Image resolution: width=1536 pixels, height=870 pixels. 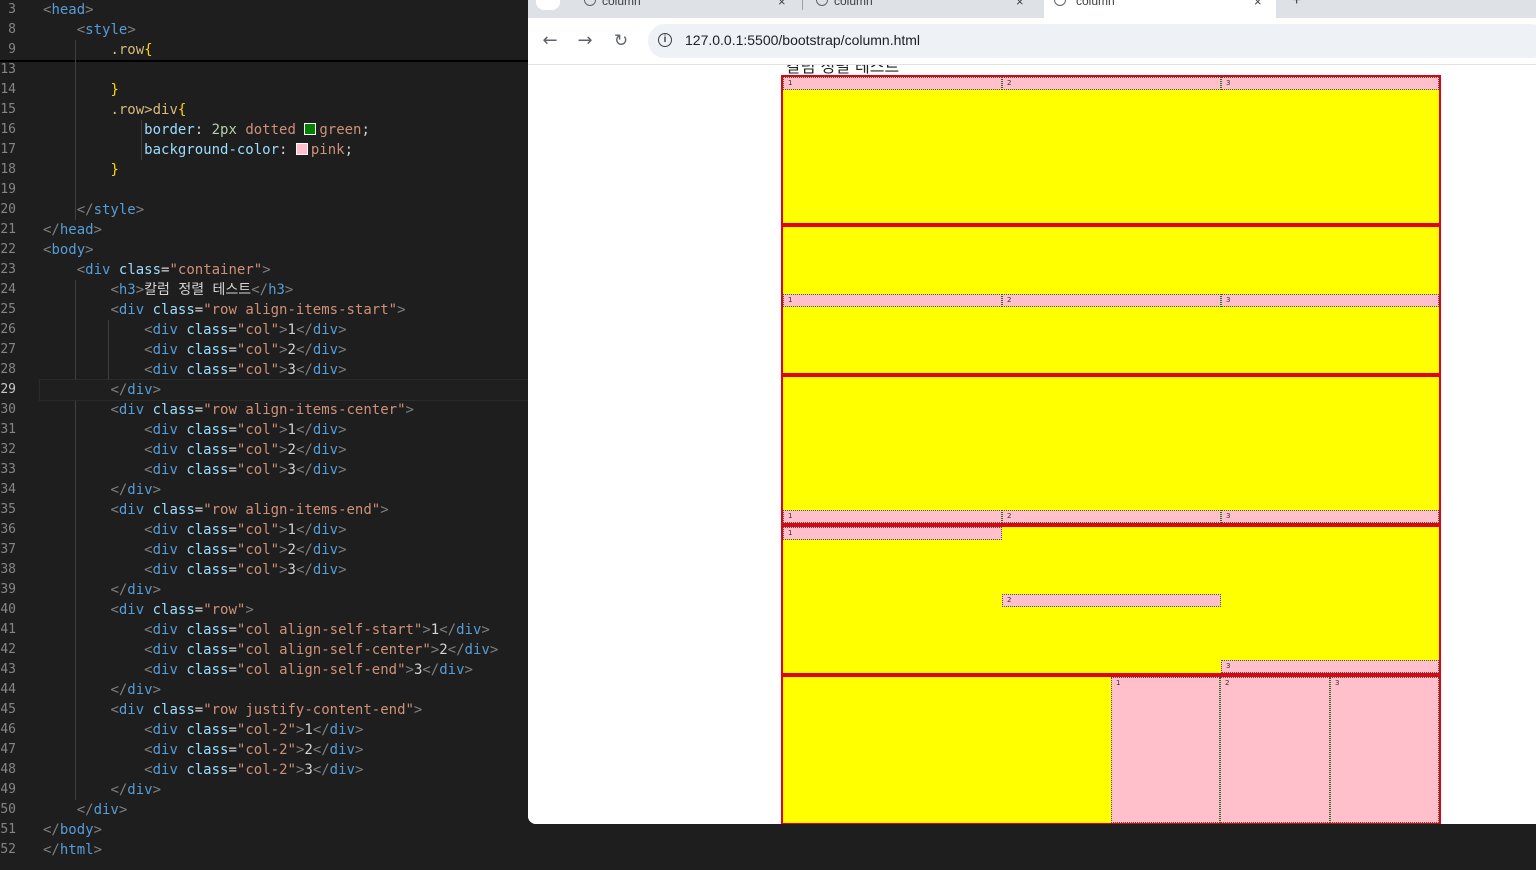 I want to click on code-line: </style>, so click(x=110, y=210).